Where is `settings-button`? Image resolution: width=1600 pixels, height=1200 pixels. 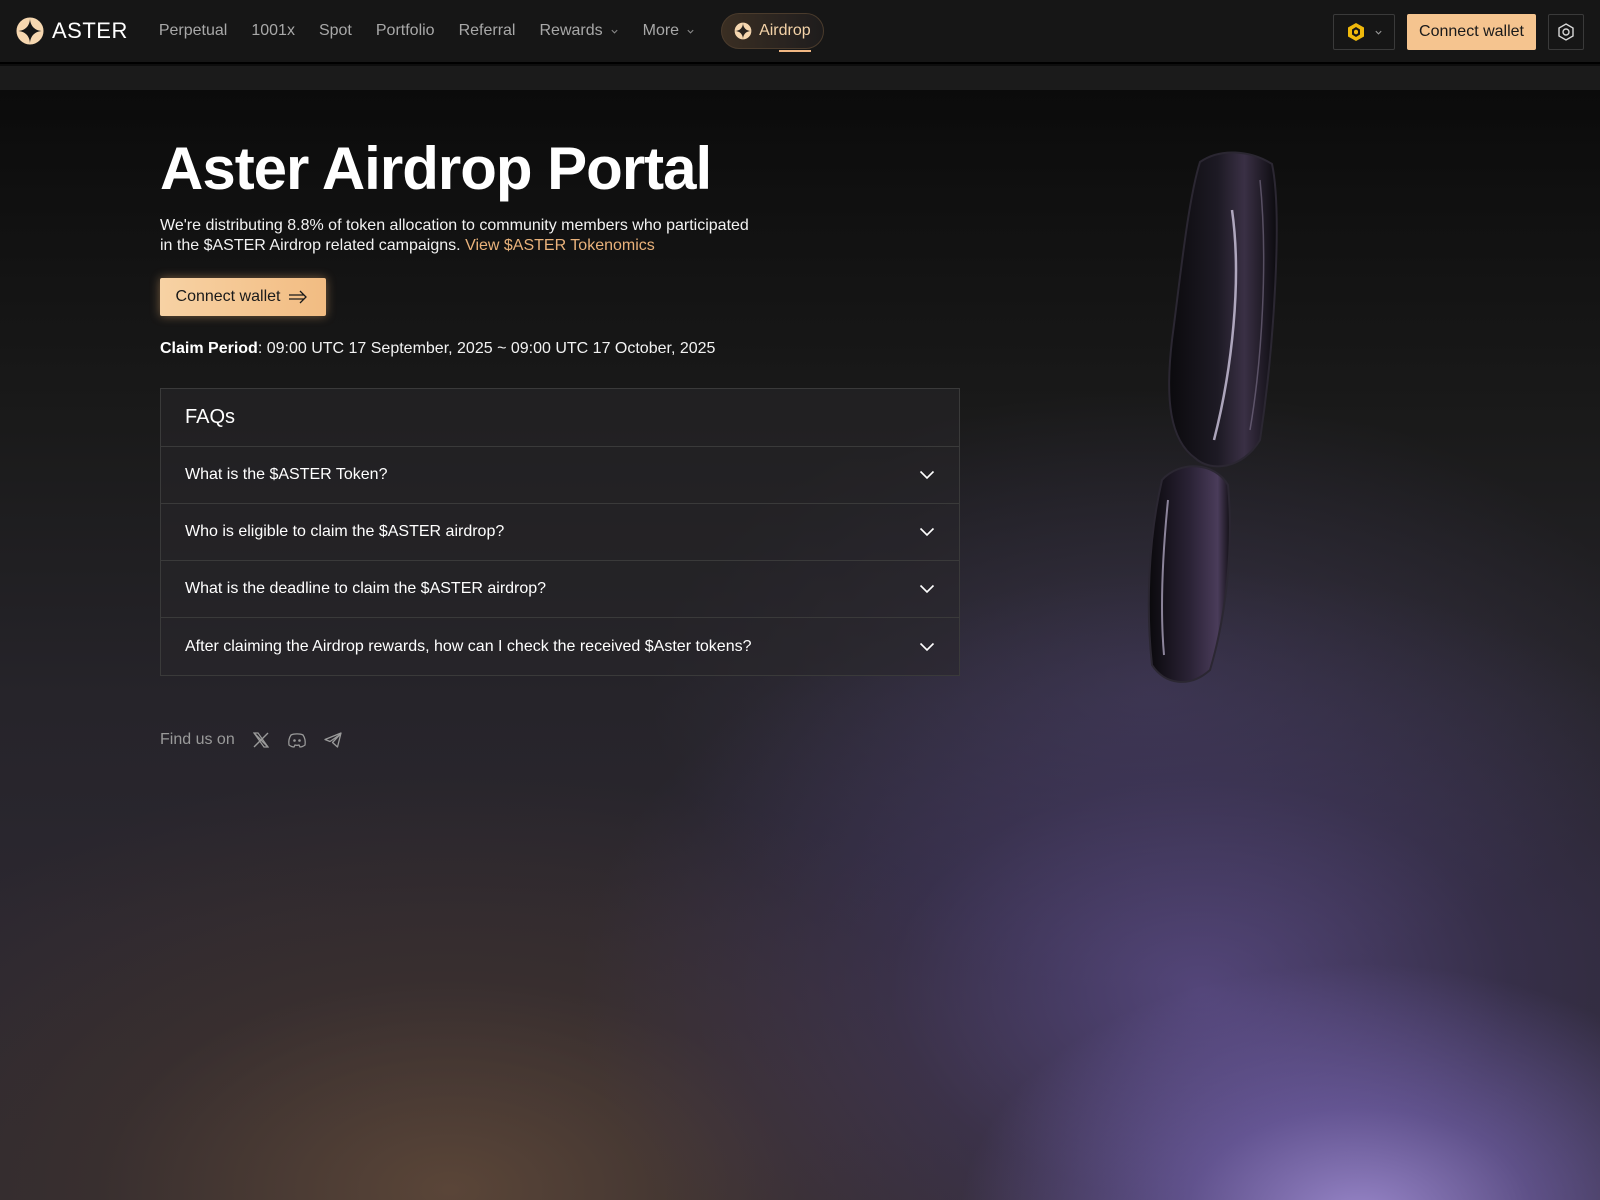
settings-button is located at coordinates (1566, 32).